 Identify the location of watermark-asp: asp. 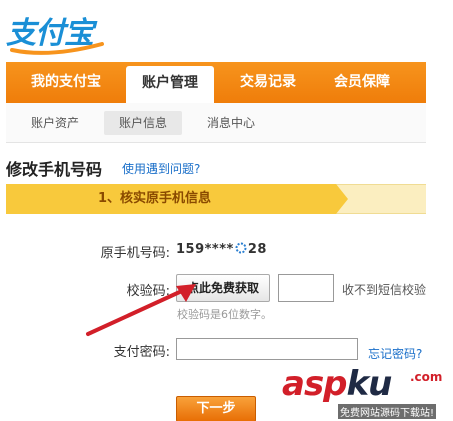
(315, 384).